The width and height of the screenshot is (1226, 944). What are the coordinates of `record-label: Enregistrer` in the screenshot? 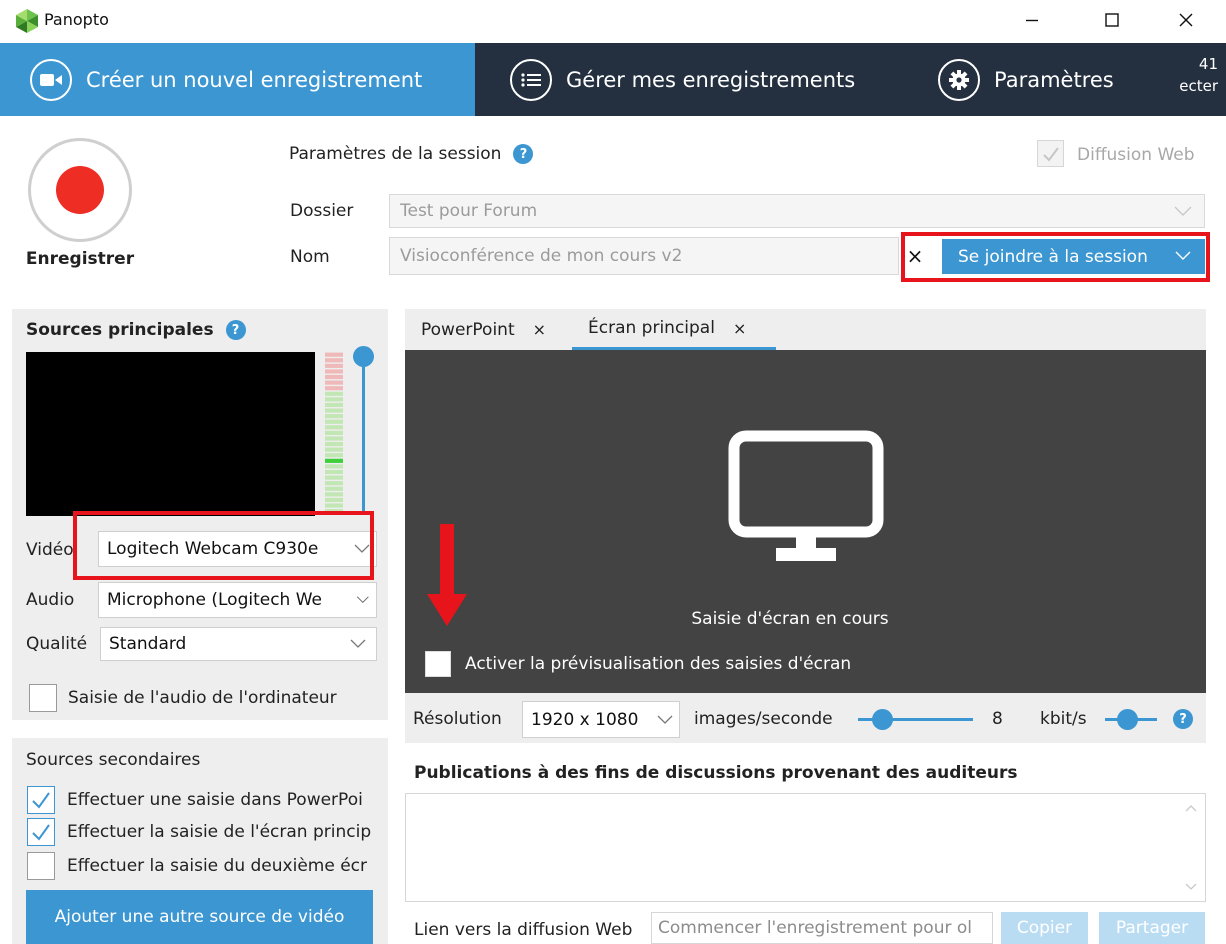 It's located at (80, 259).